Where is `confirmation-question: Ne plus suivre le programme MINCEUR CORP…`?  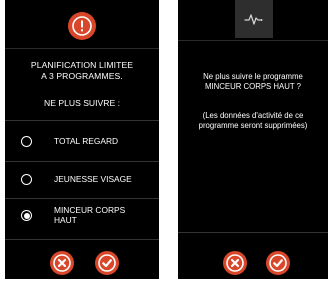 confirmation-question: Ne plus suivre le programme MINCEUR CORP… is located at coordinates (253, 82).